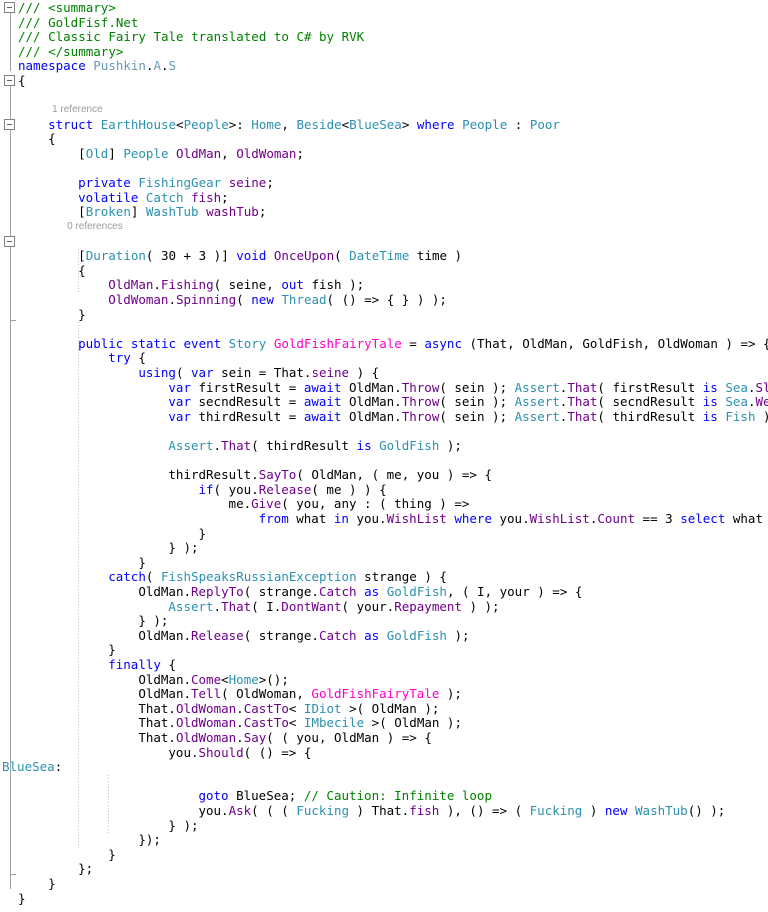 The image size is (768, 912). I want to click on code-line: goto BlueSea; // Caution: Infinite loop, so click(345, 796).